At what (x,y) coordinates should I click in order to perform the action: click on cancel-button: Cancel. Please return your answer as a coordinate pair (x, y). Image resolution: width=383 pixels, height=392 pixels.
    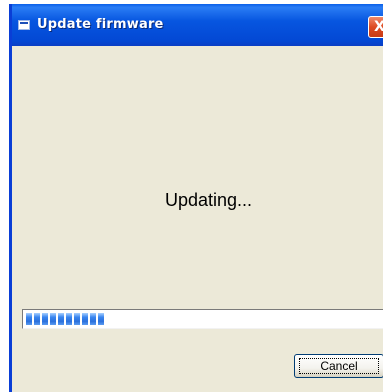
    Looking at the image, I should click on (338, 366).